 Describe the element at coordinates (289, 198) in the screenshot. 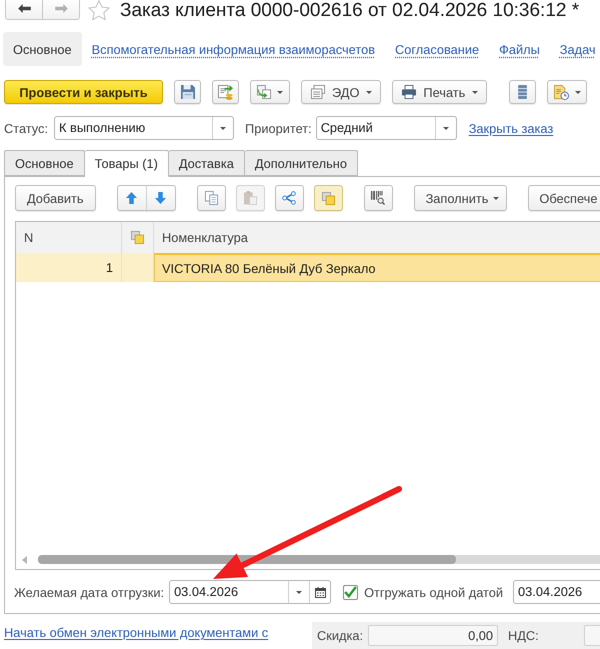

I see `nodes-icon` at that location.